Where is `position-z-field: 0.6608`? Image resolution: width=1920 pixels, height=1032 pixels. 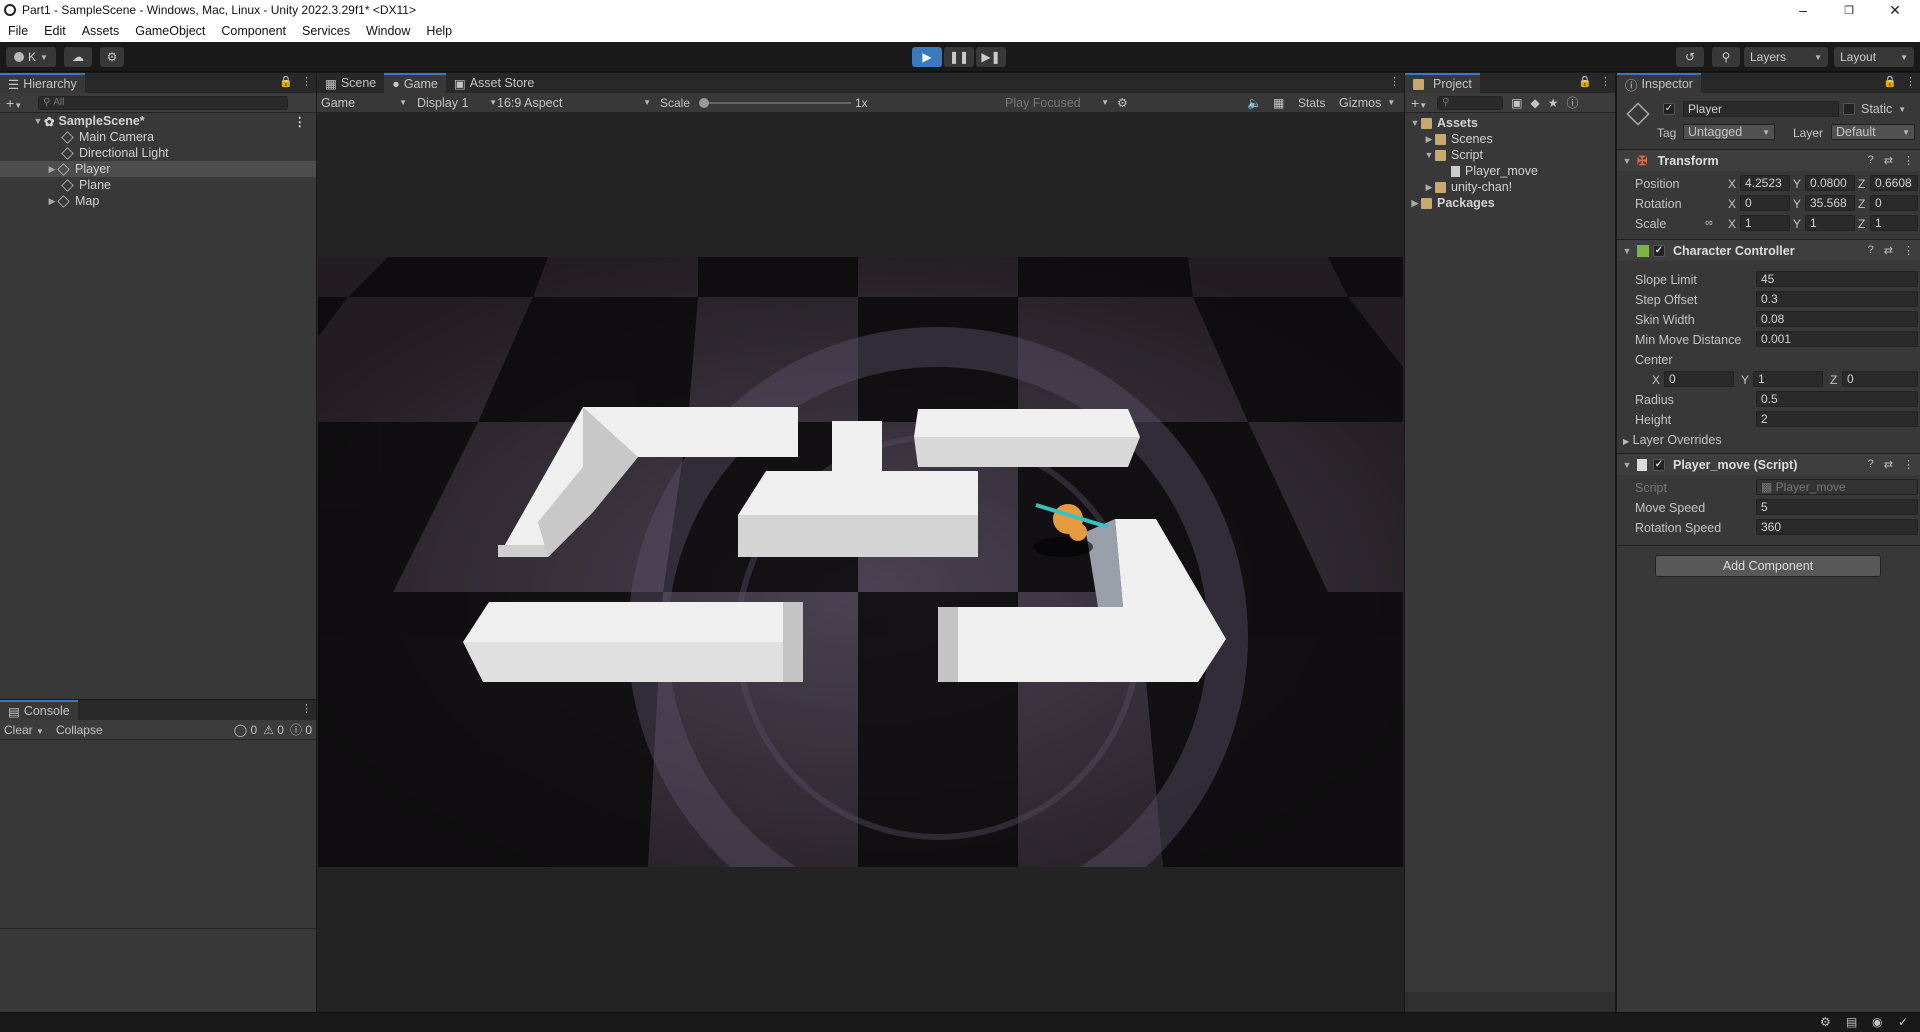 position-z-field: 0.6608 is located at coordinates (1894, 183).